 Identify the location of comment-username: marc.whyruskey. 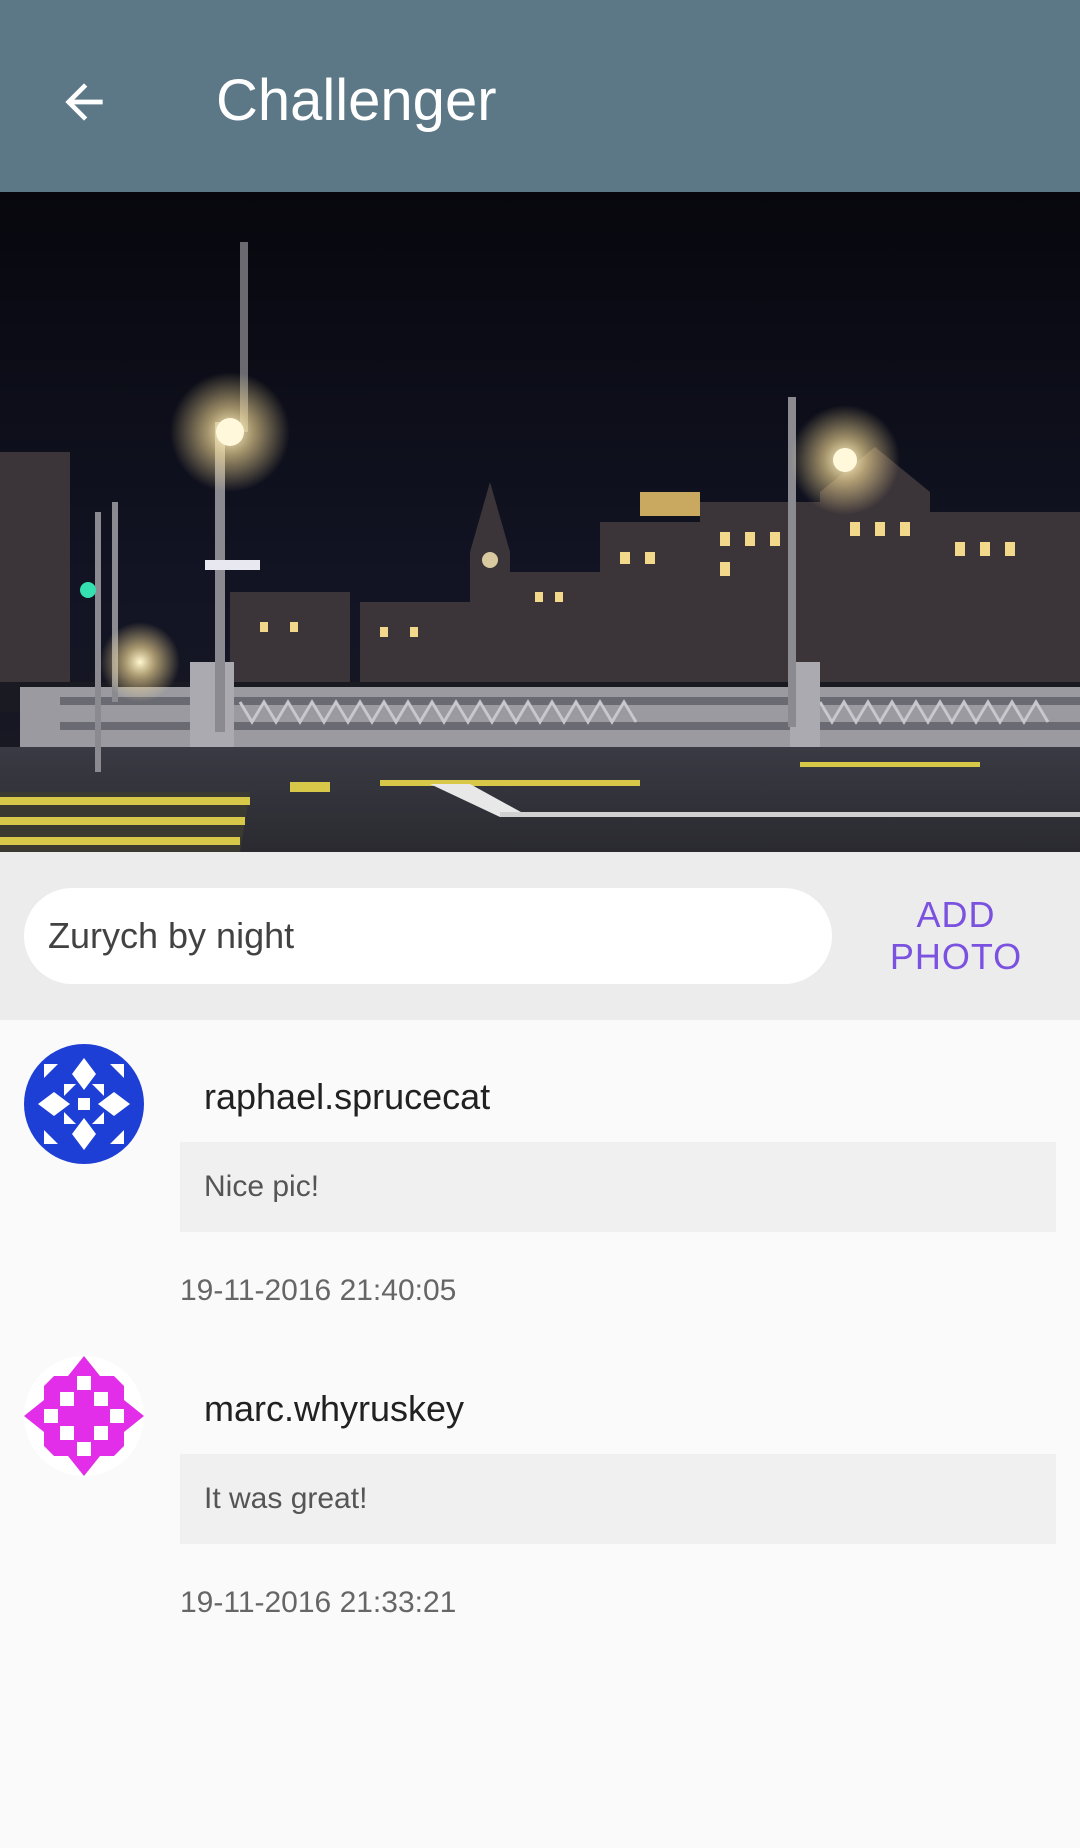
(334, 1409).